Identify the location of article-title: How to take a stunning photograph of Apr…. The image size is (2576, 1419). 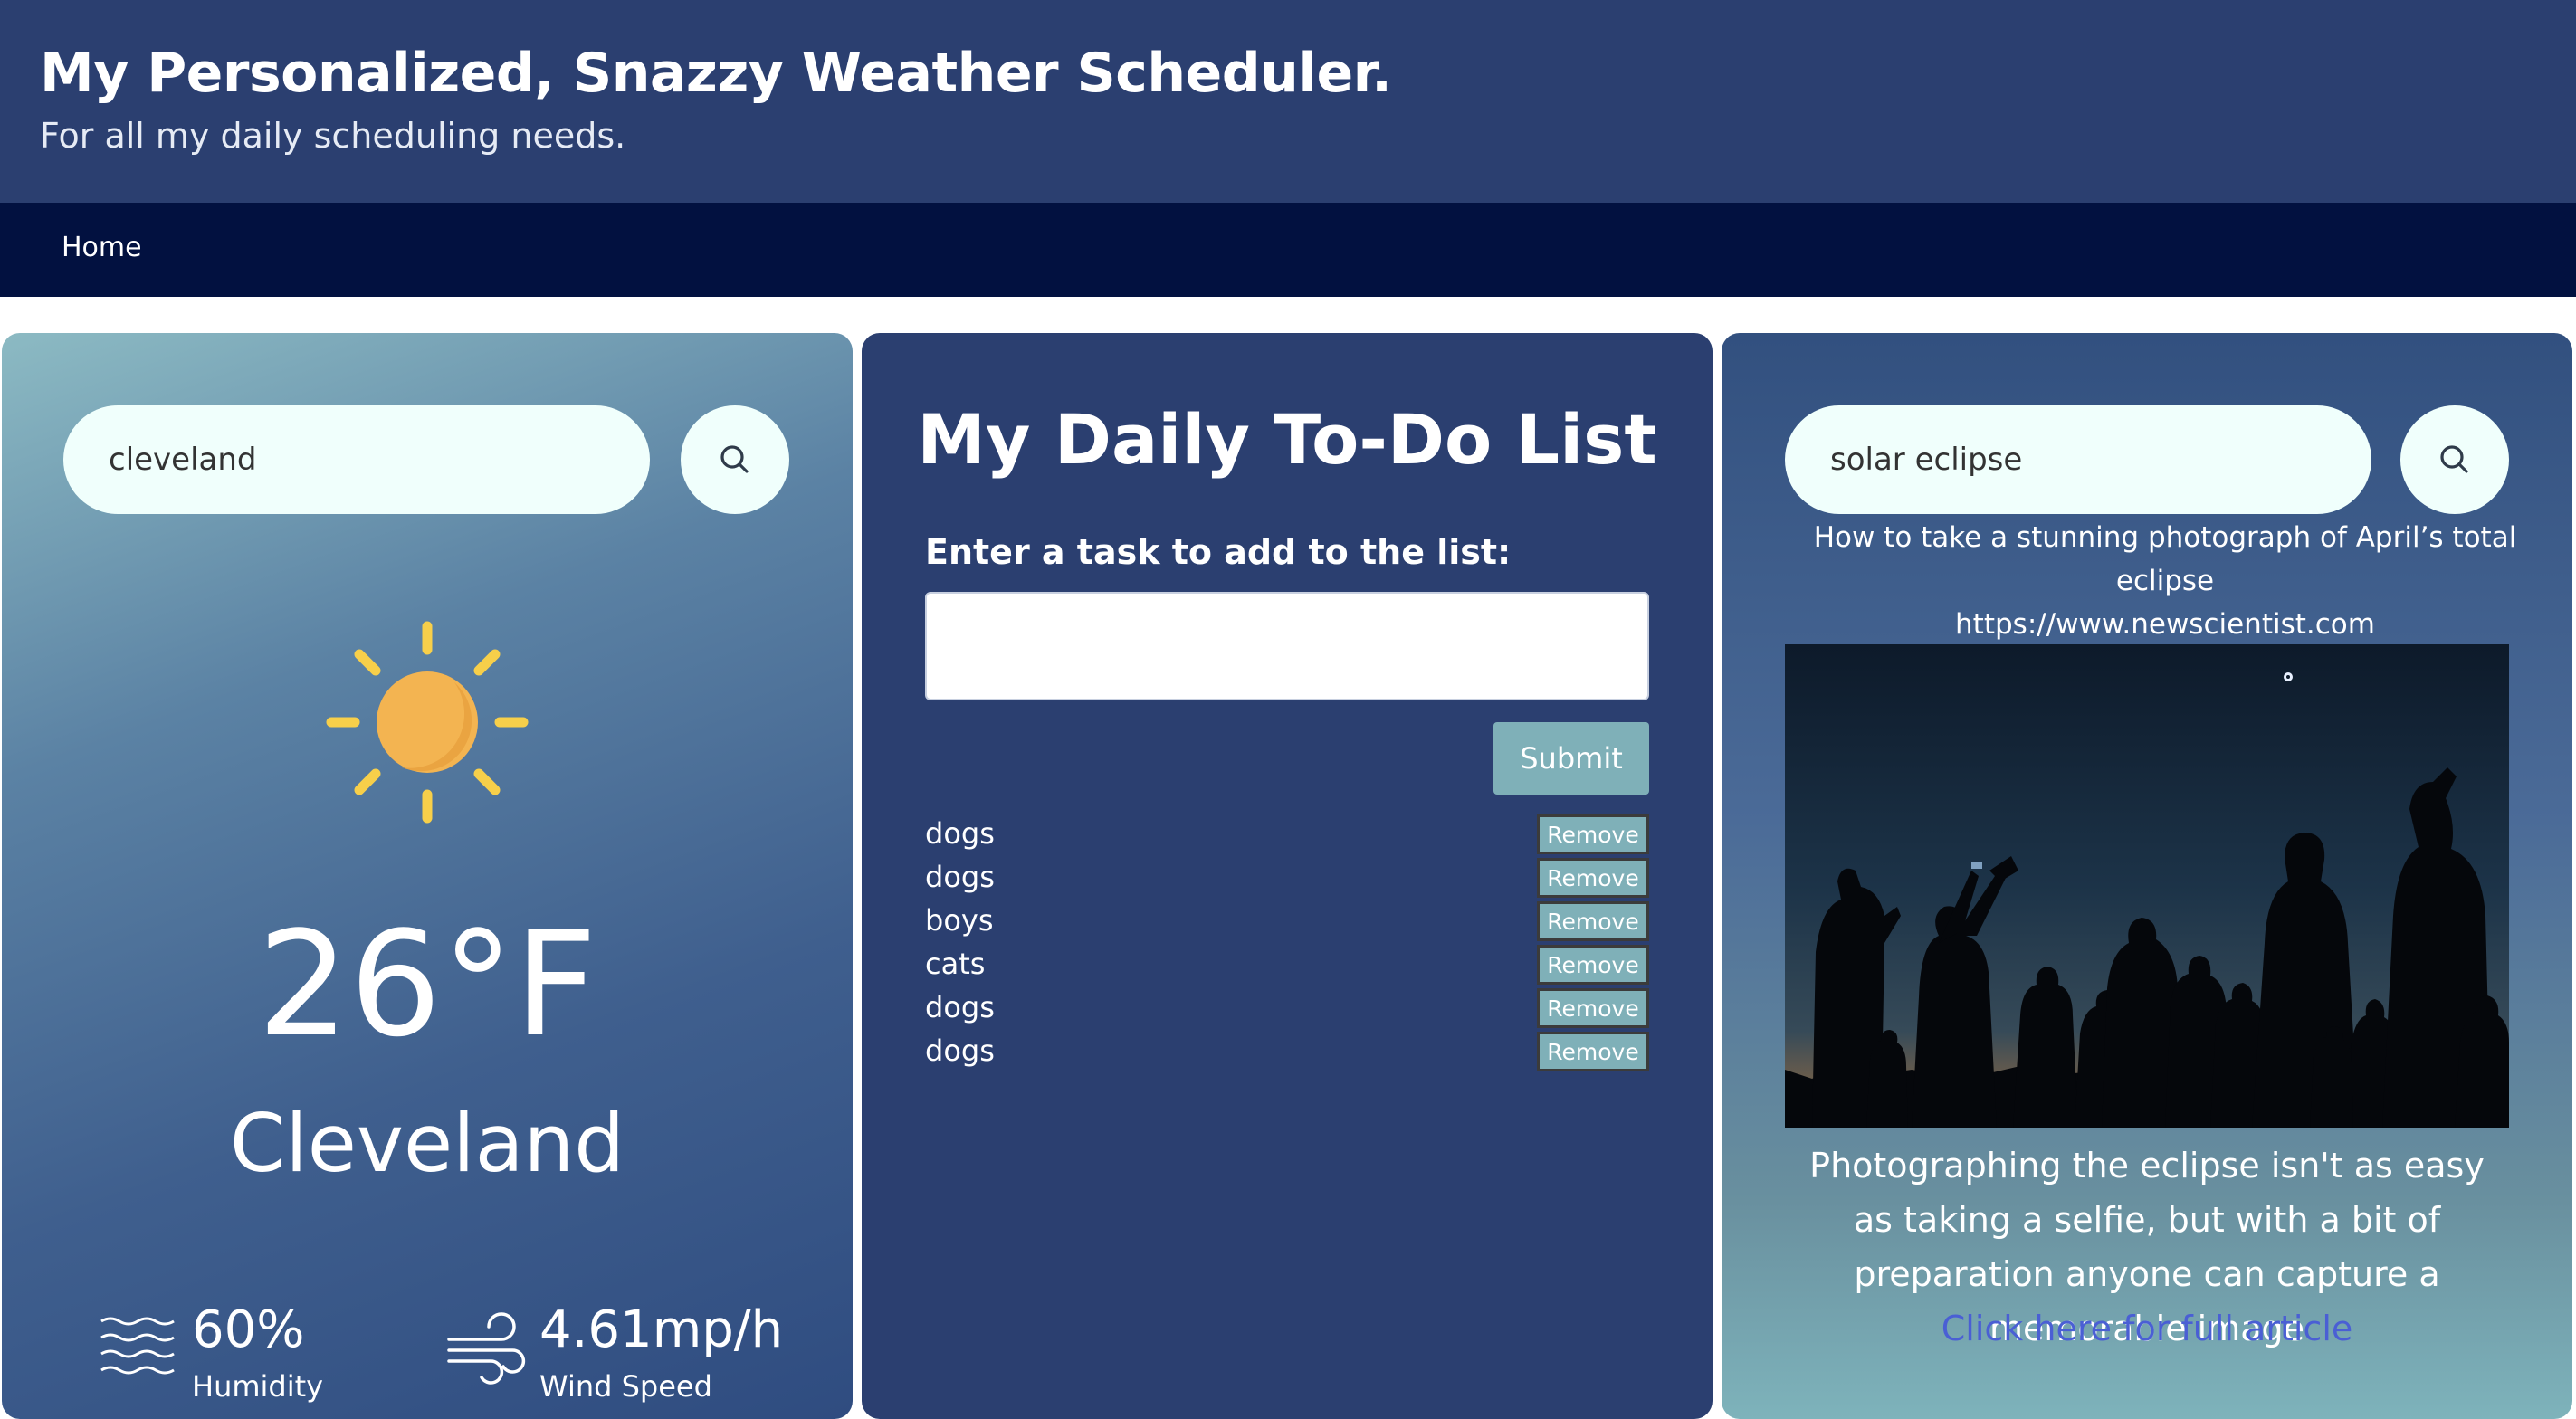
(2165, 559).